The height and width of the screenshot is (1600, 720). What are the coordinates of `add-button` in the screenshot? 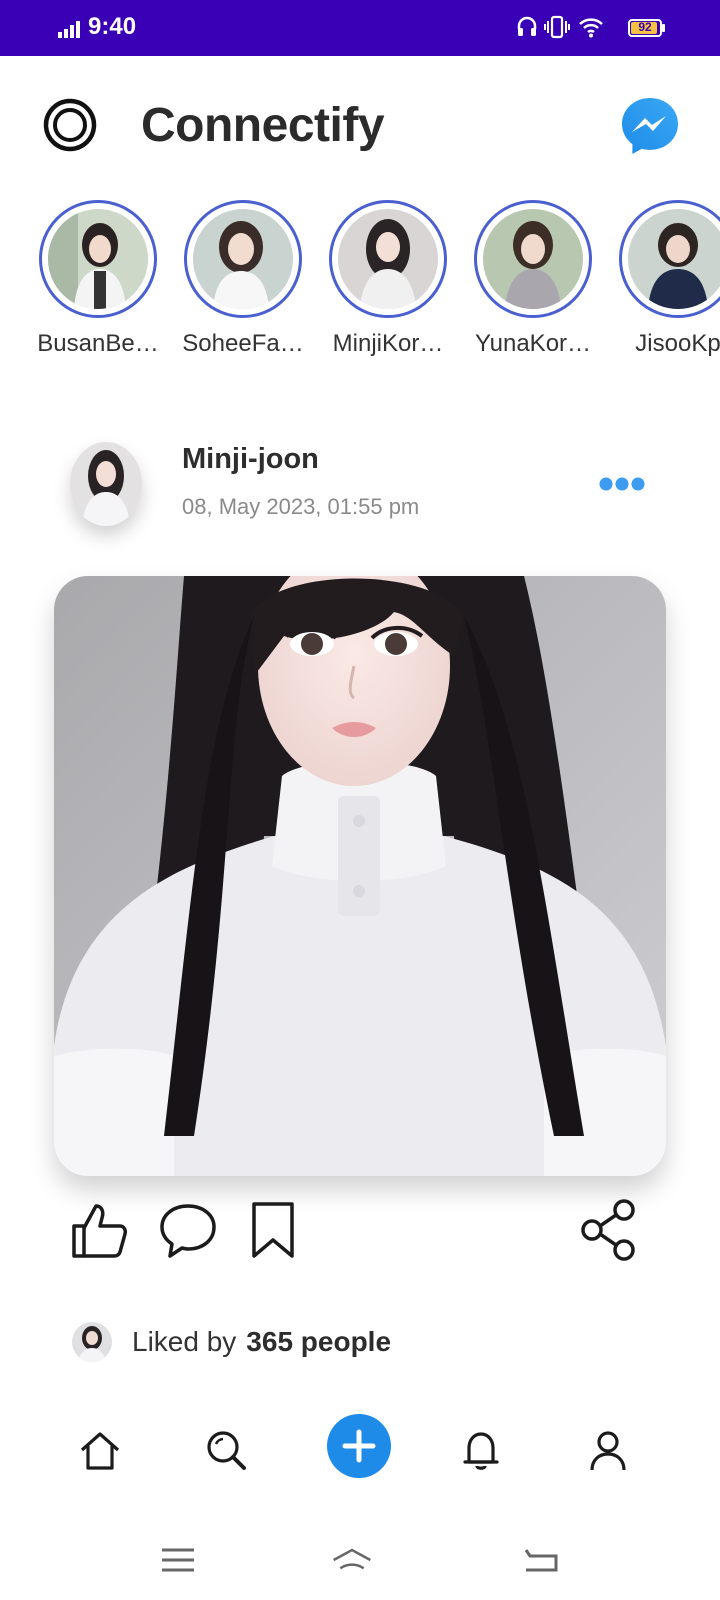 It's located at (359, 1446).